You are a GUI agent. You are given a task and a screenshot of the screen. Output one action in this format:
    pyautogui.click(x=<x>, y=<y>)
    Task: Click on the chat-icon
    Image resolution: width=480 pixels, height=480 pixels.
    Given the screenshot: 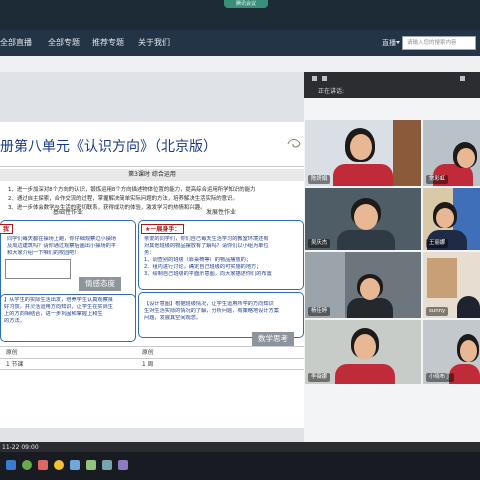 What is the action you would take?
    pyautogui.click(x=75, y=465)
    